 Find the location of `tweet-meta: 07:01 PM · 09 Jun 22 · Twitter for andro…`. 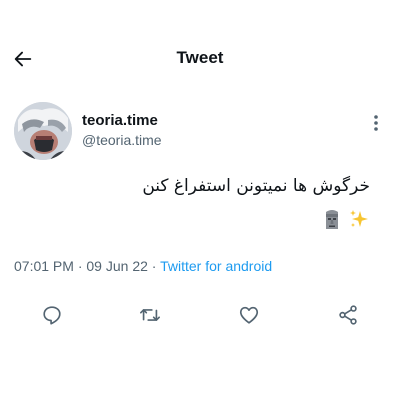

tweet-meta: 07:01 PM · 09 Jun 22 · Twitter for andro… is located at coordinates (143, 266).